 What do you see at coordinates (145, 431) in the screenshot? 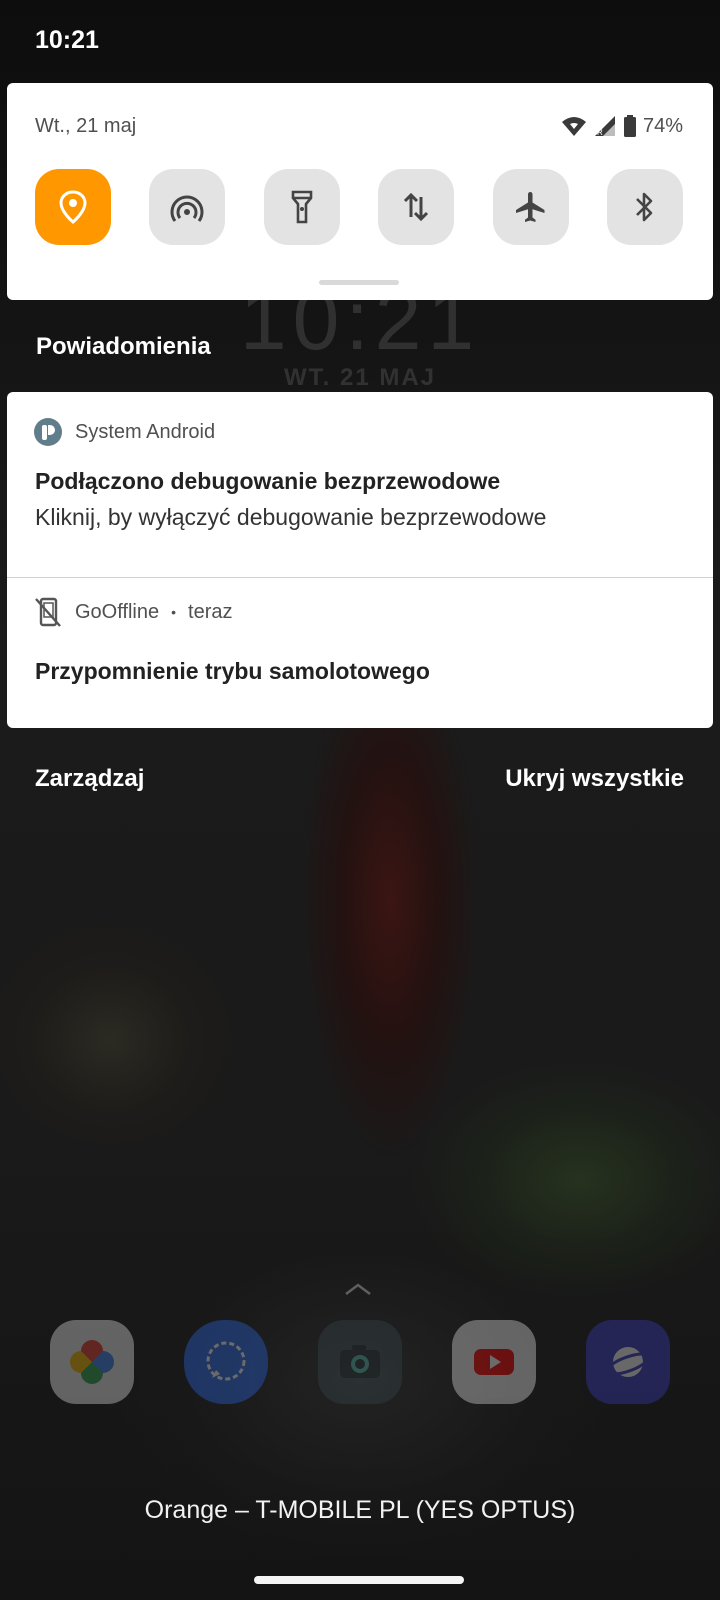
I see `notification-app-name: System Android` at bounding box center [145, 431].